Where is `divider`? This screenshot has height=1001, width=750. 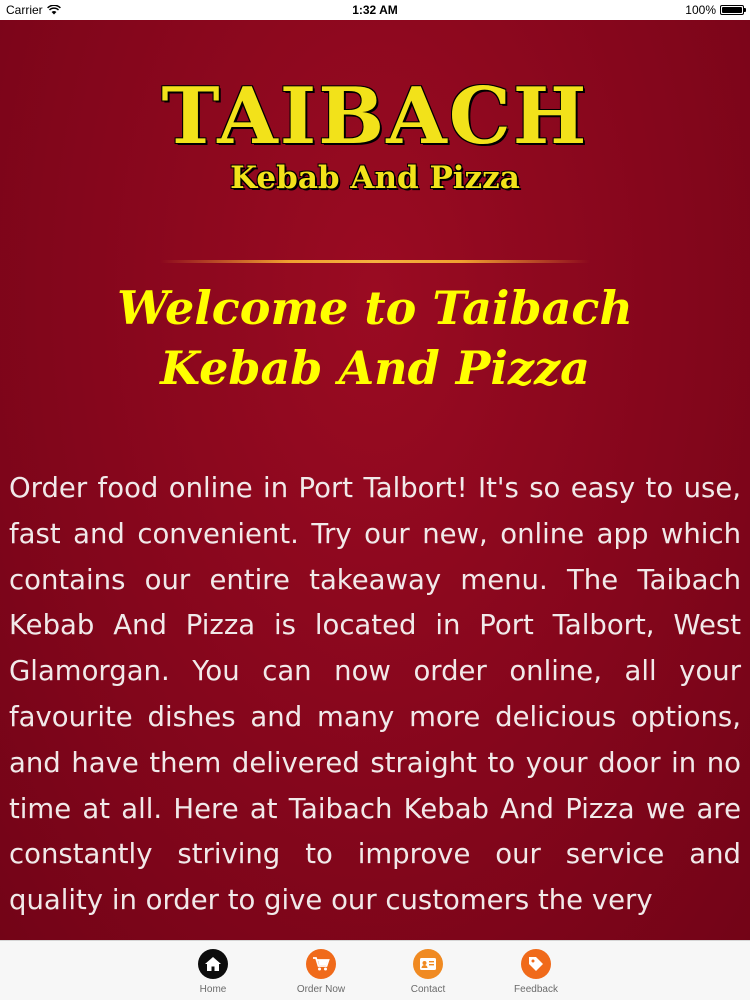
divider is located at coordinates (375, 261).